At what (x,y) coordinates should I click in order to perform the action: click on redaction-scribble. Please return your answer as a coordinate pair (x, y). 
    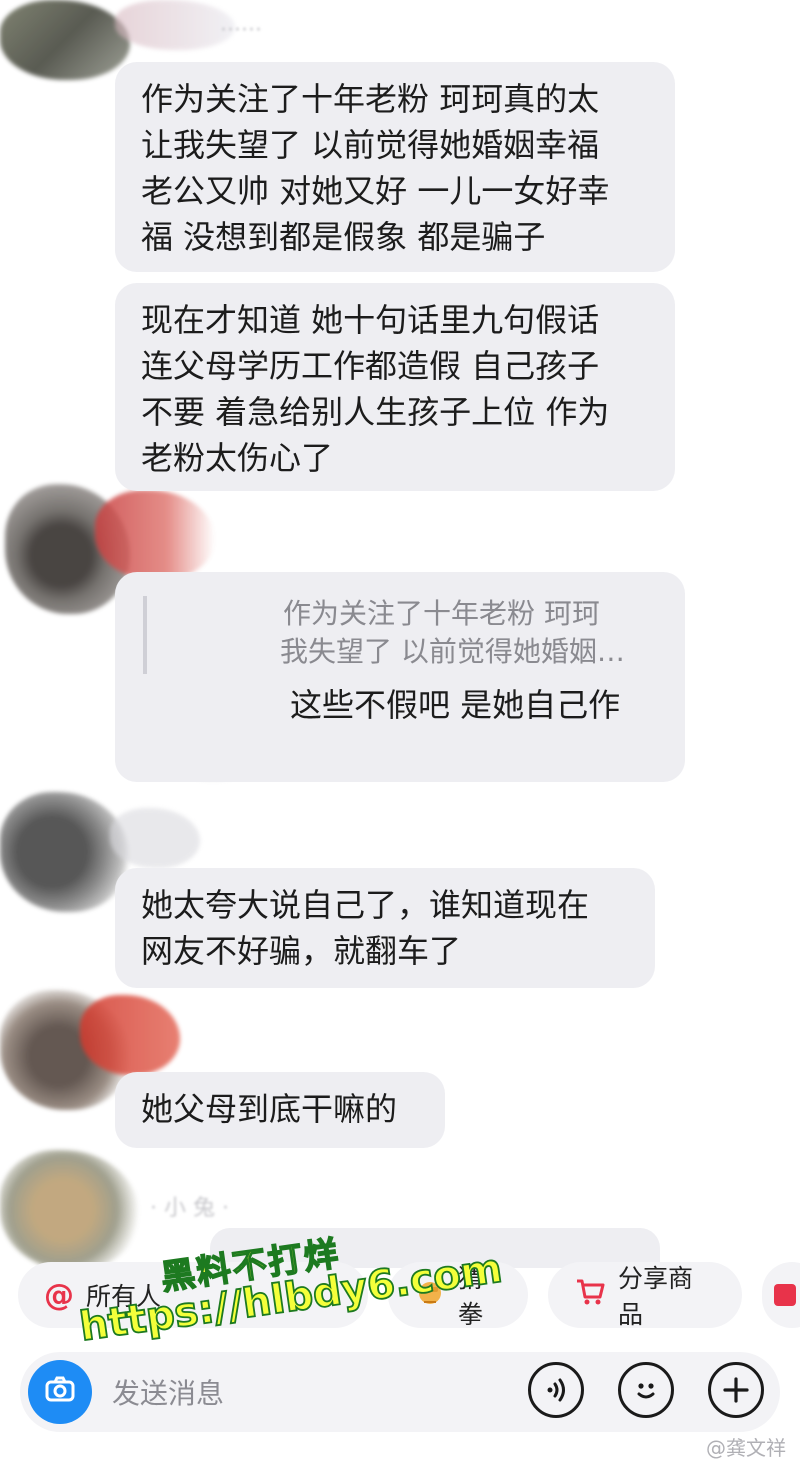
    Looking at the image, I should click on (155, 838).